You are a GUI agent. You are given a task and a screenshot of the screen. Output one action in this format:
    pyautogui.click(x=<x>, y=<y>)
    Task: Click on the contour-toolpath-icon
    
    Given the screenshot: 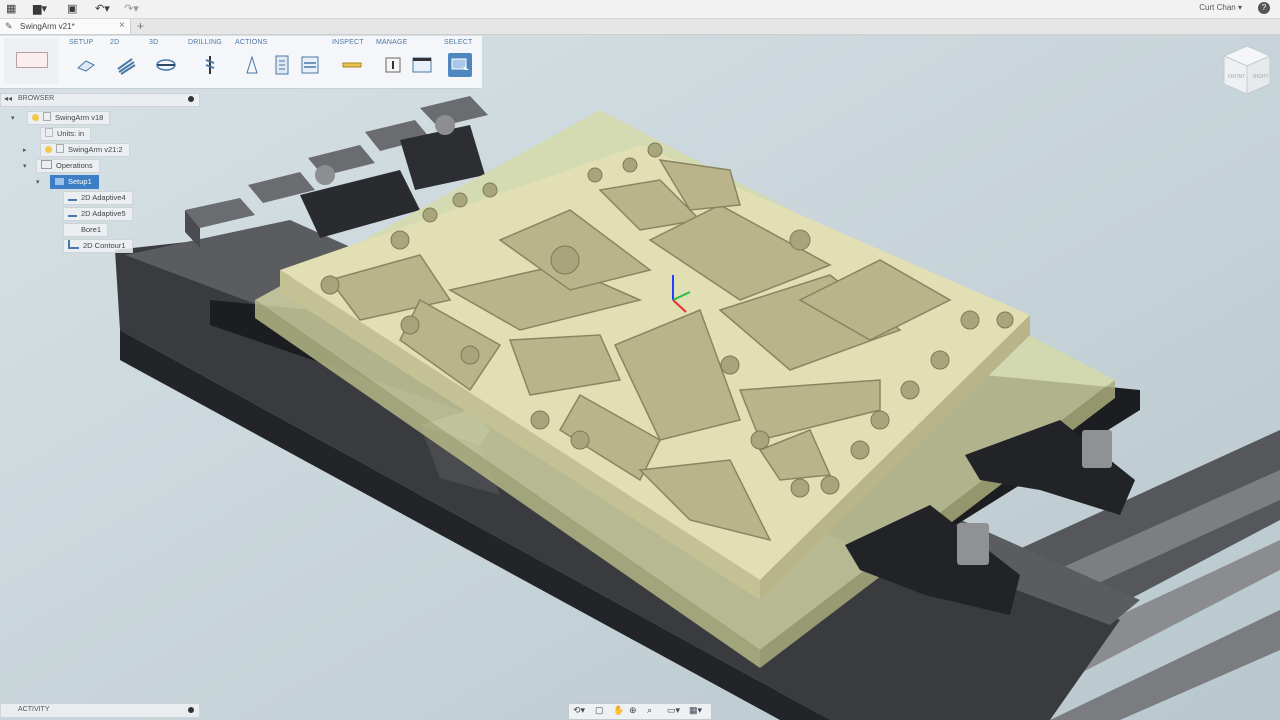 What is the action you would take?
    pyautogui.click(x=73, y=244)
    